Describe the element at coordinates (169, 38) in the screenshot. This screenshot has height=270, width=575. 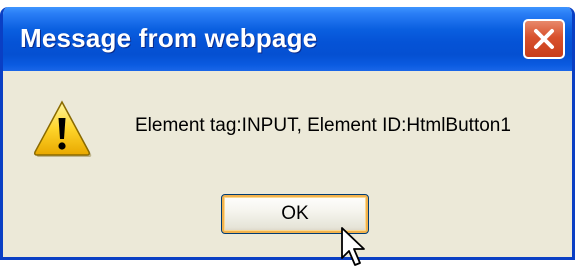
I see `window-title: Message from webpage` at that location.